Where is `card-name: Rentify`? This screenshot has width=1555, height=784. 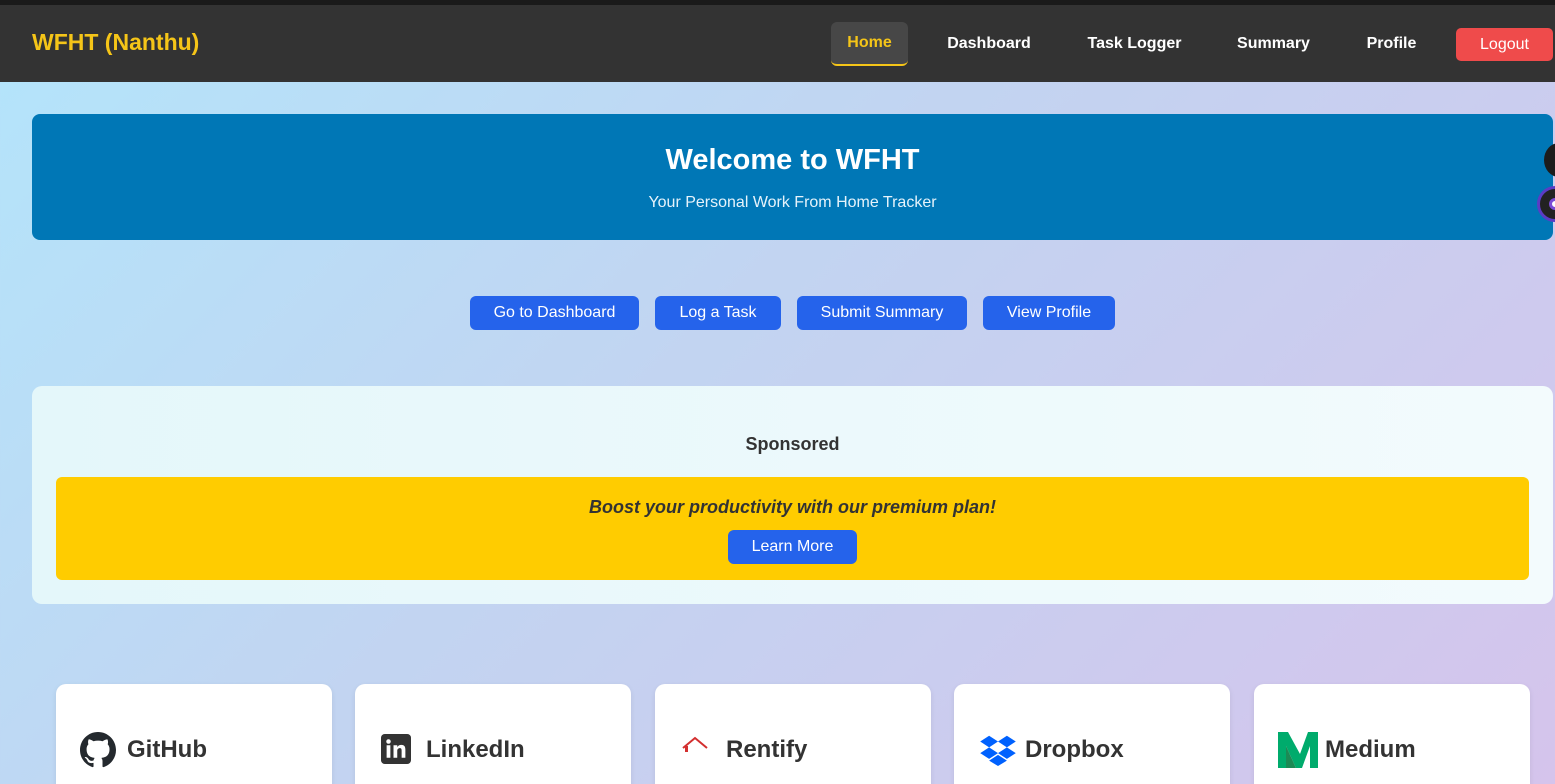 card-name: Rentify is located at coordinates (767, 749).